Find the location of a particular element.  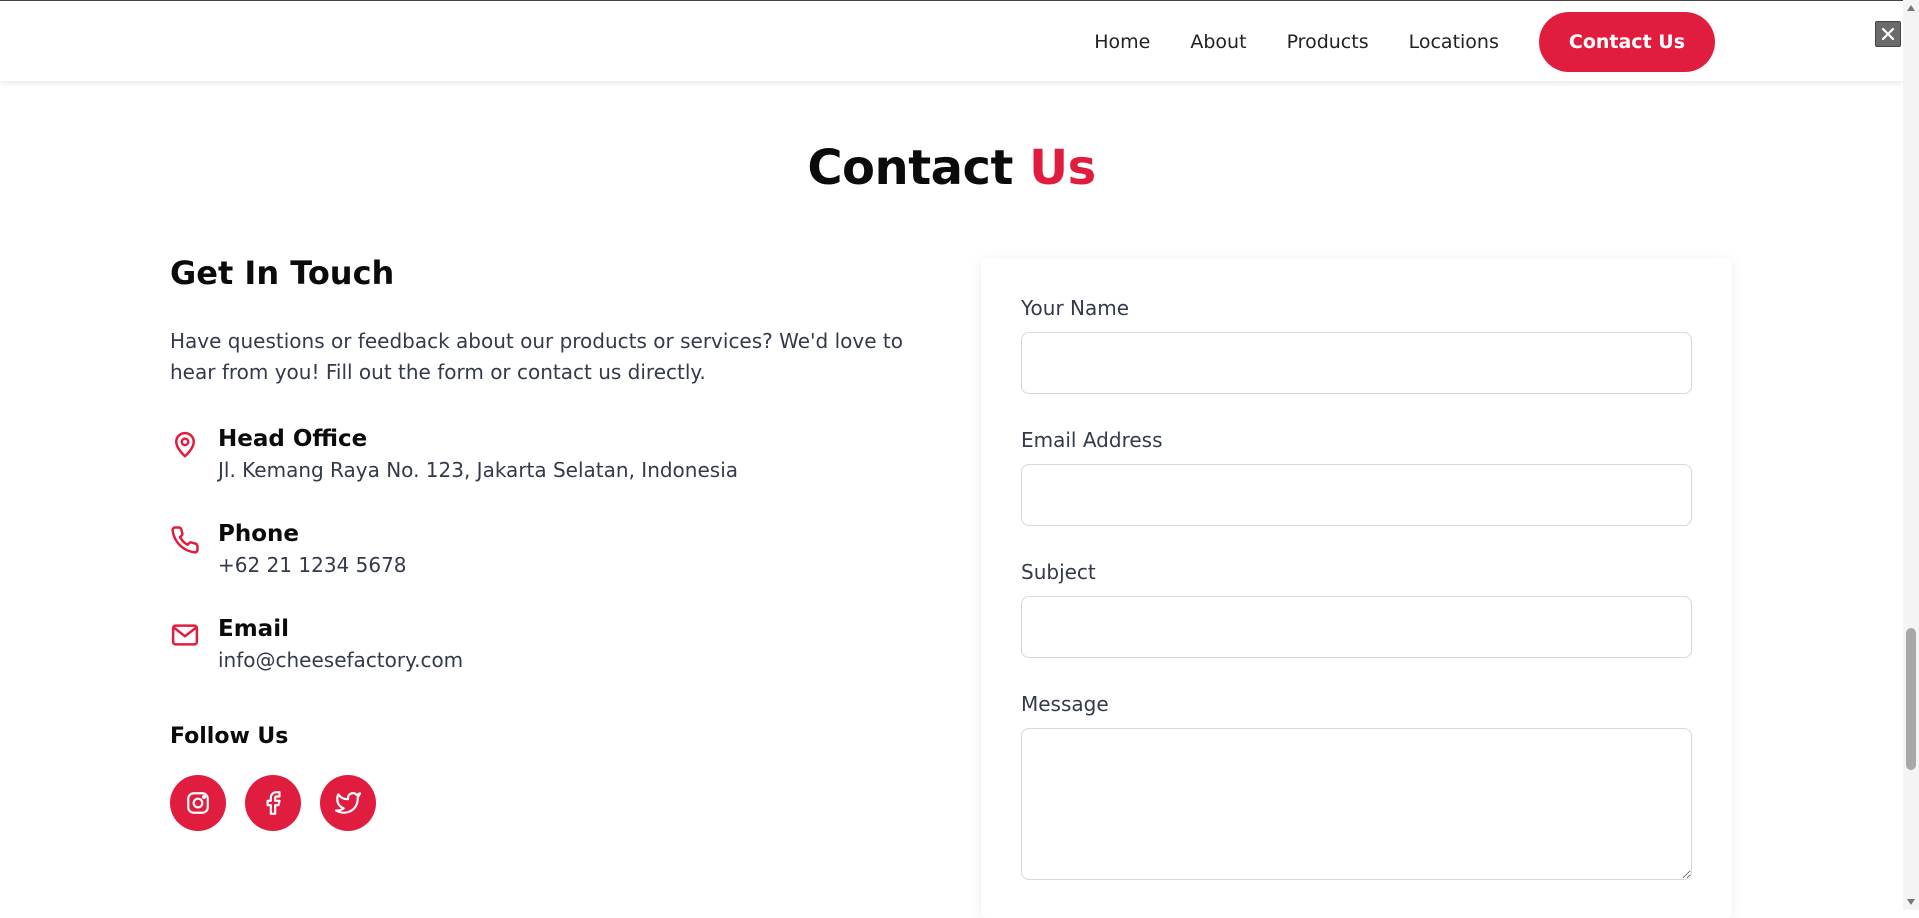

map-pin-icon is located at coordinates (185, 444).